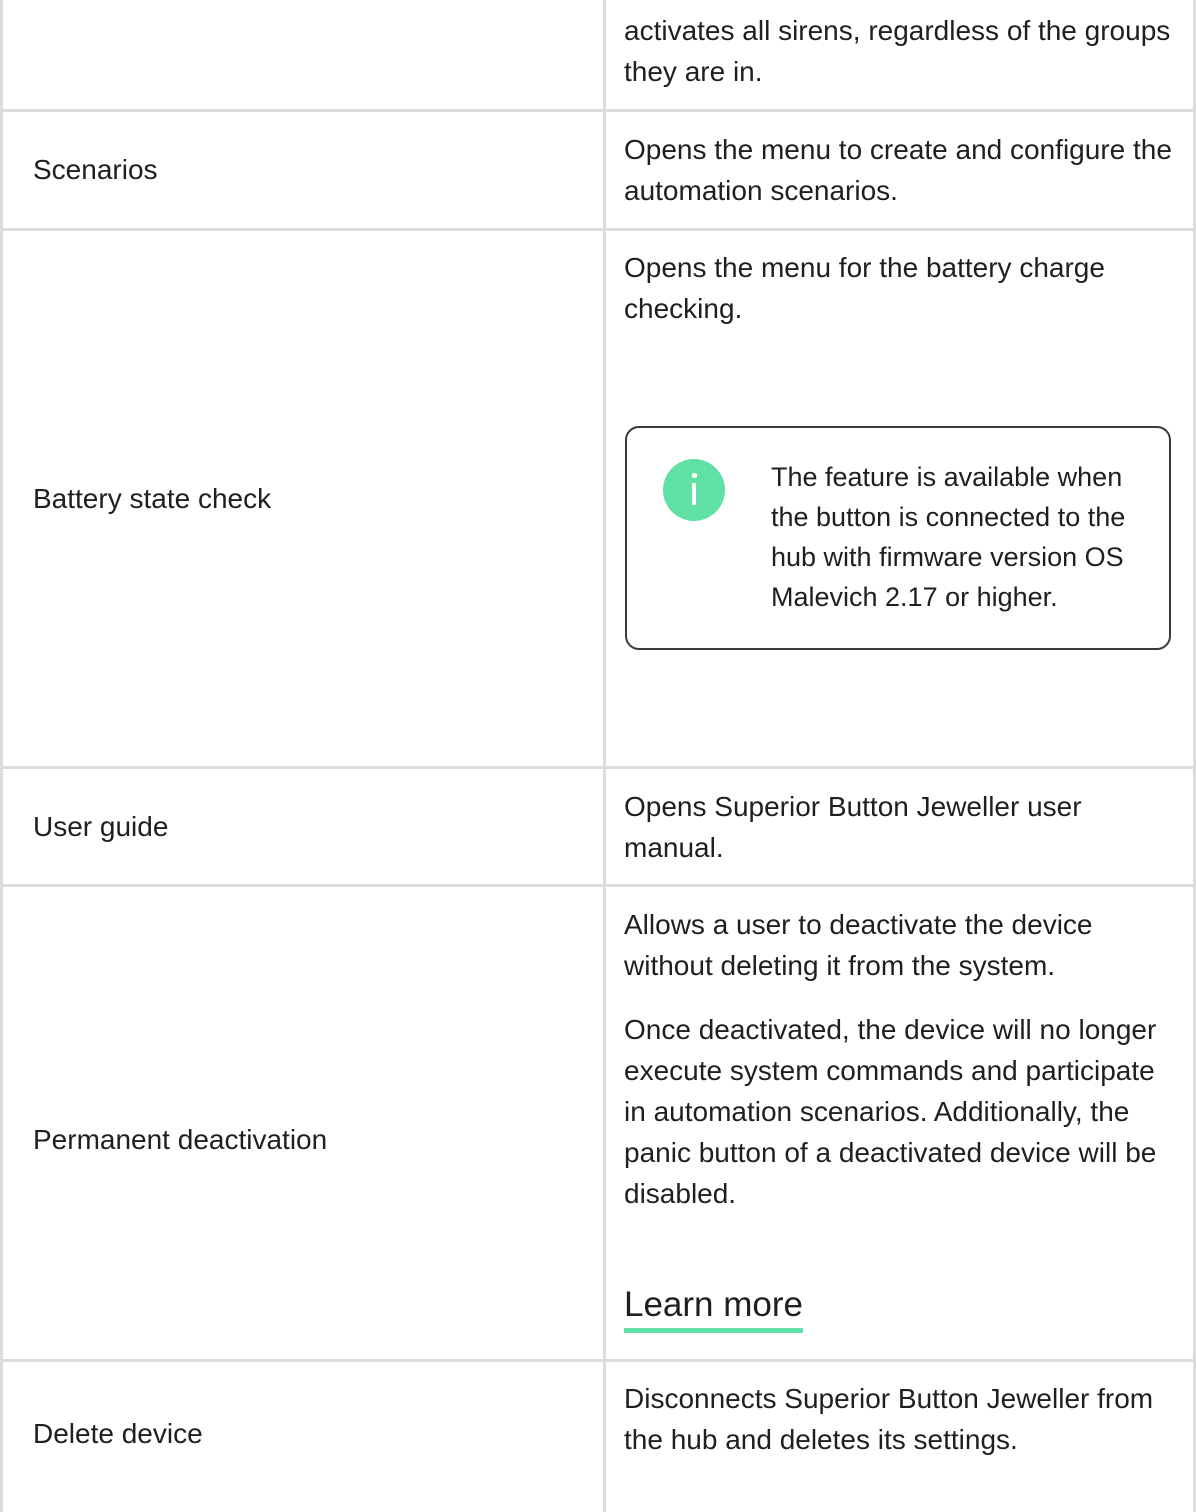  I want to click on setting-name: Permanent deactivation, so click(180, 1139).